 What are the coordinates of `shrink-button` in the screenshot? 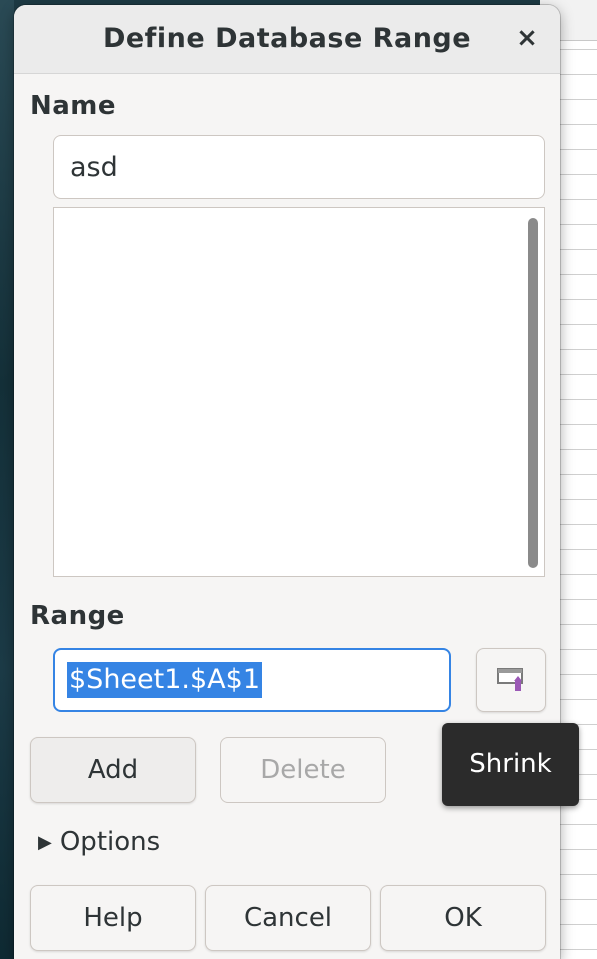 It's located at (511, 680).